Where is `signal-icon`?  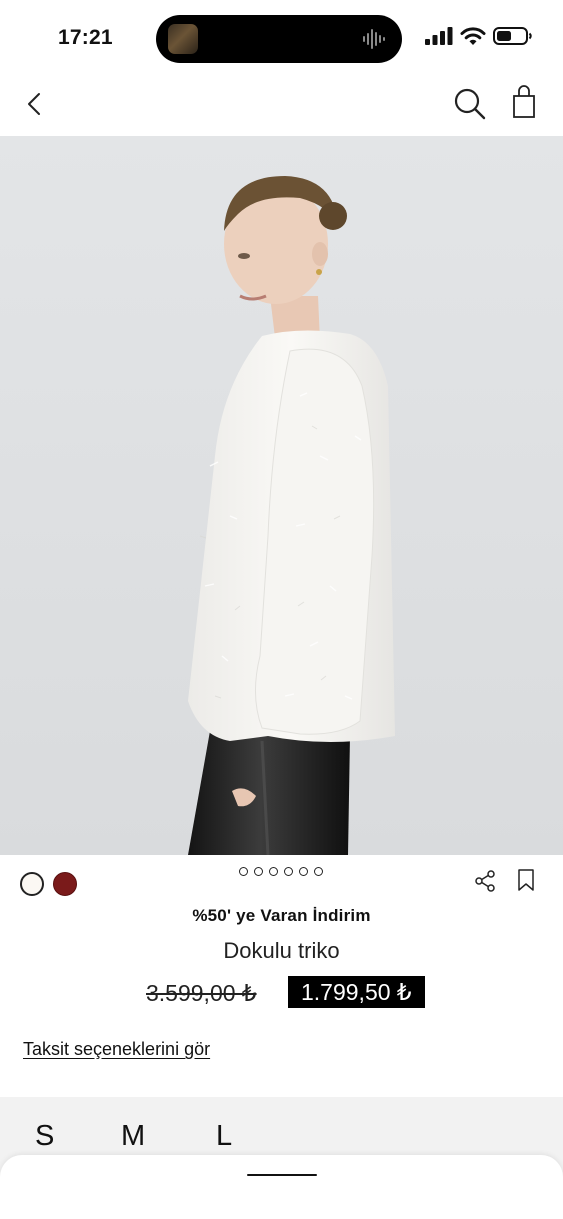
signal-icon is located at coordinates (439, 36).